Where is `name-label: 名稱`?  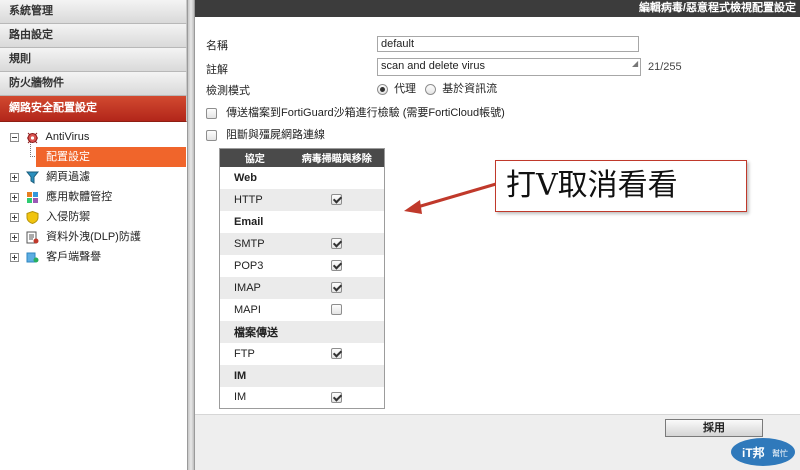
name-label: 名稱 is located at coordinates (217, 46).